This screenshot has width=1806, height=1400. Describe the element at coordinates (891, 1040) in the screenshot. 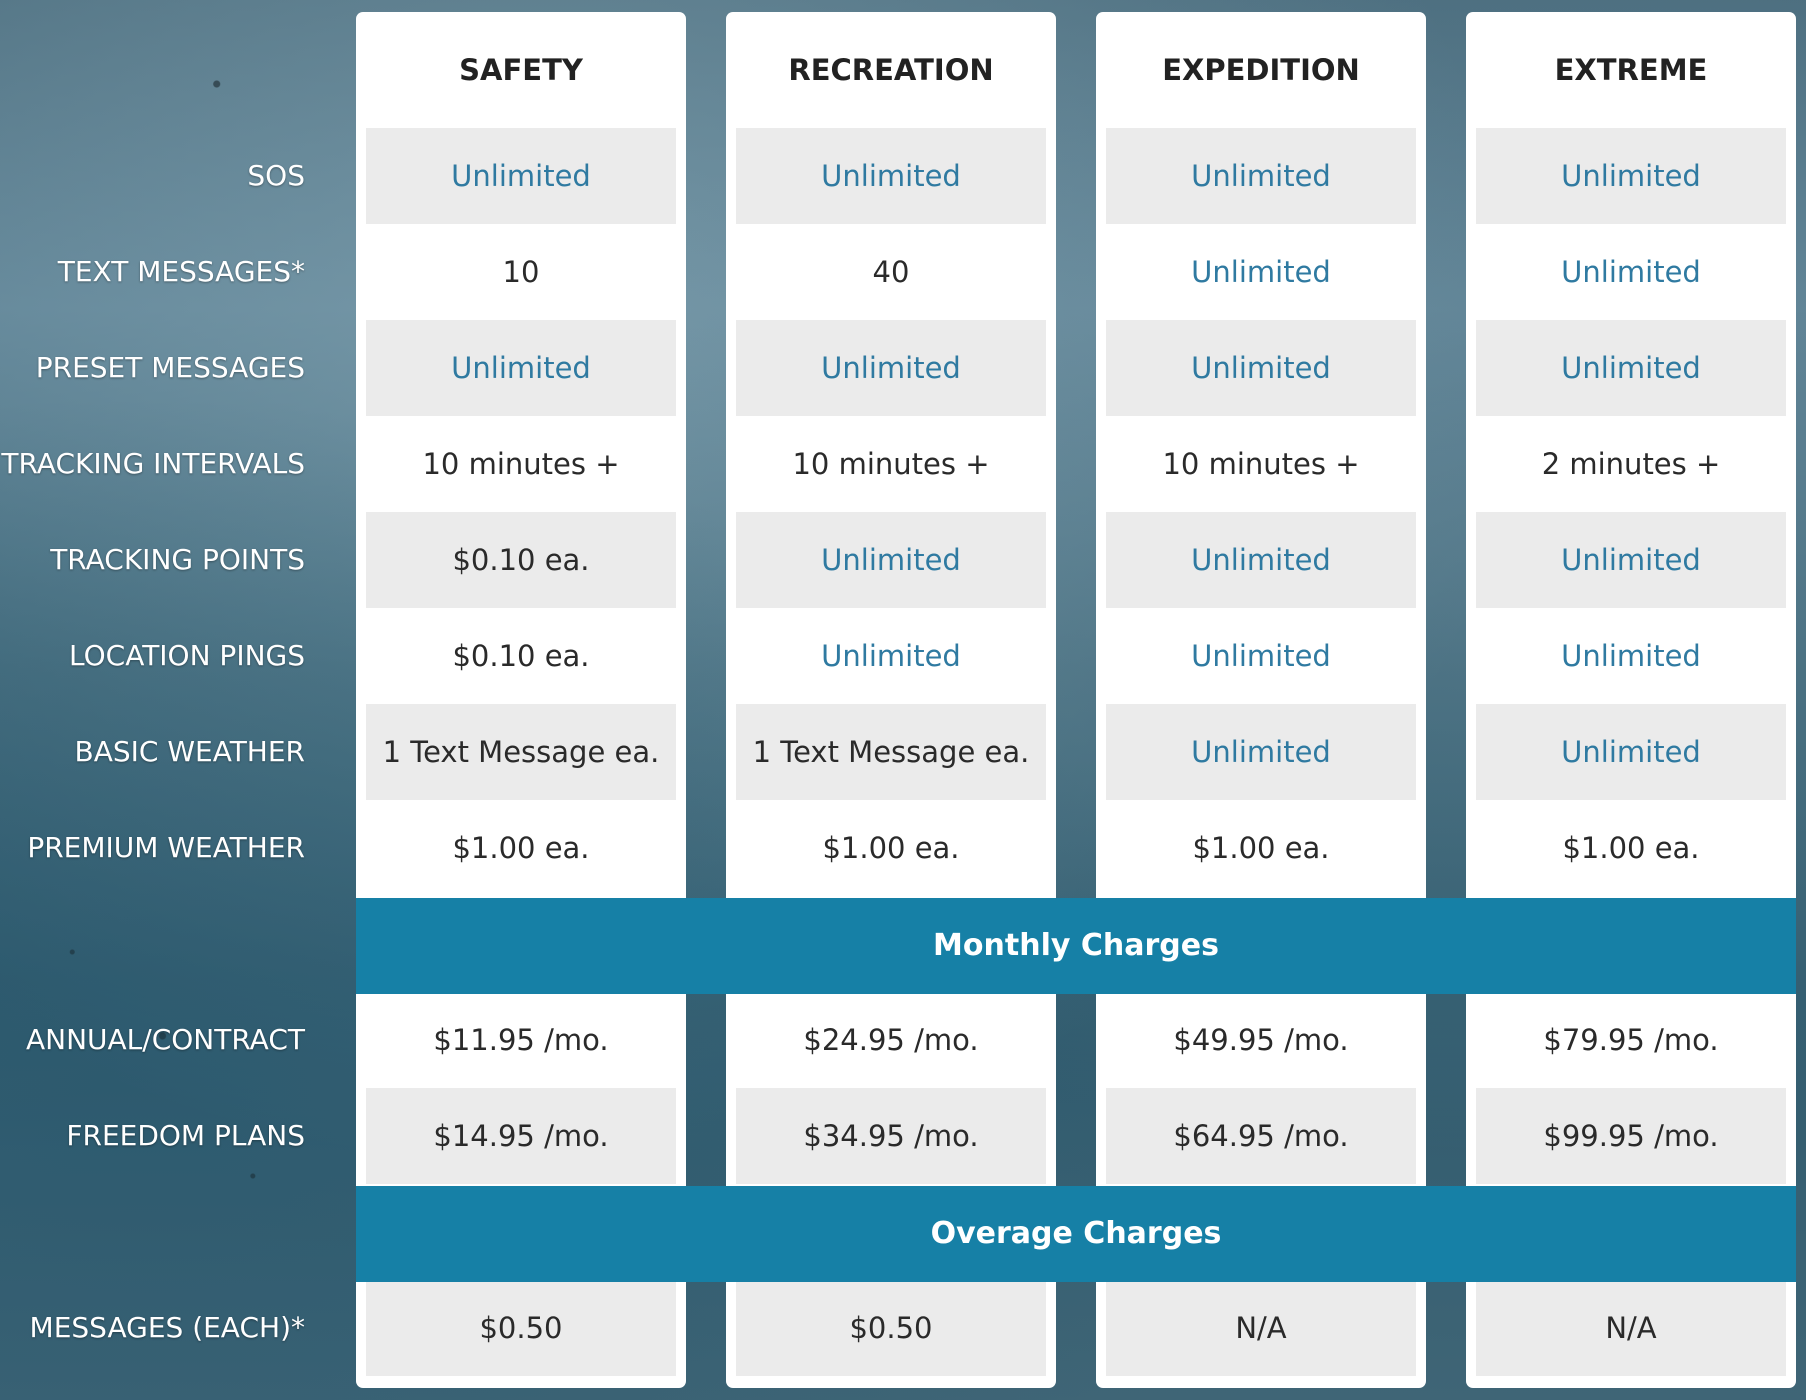

I see `plan-cell: $24.95 /mo.` at that location.